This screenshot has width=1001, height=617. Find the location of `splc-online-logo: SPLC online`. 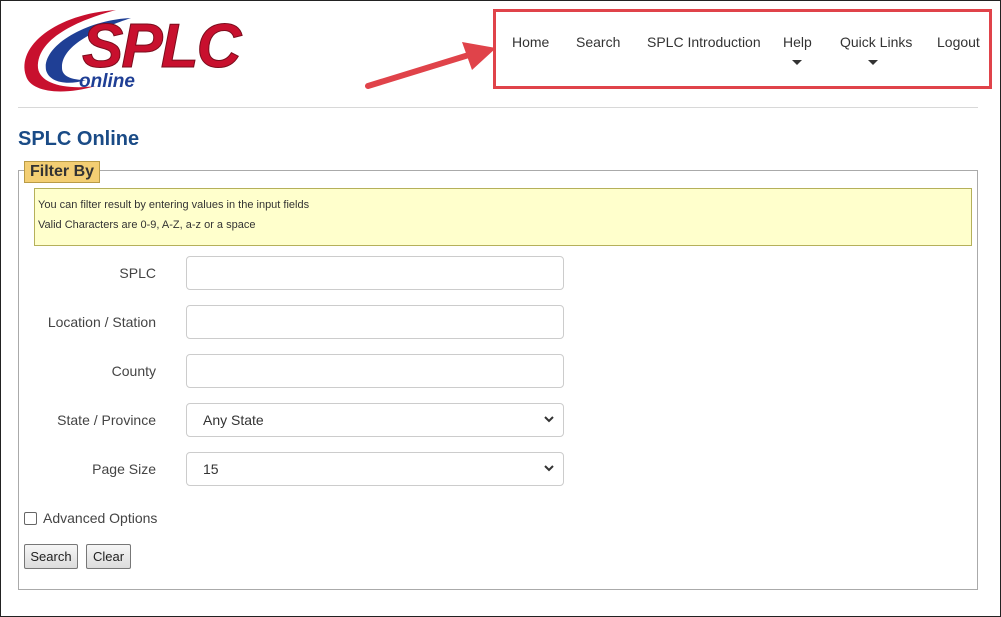

splc-online-logo: SPLC online is located at coordinates (129, 52).